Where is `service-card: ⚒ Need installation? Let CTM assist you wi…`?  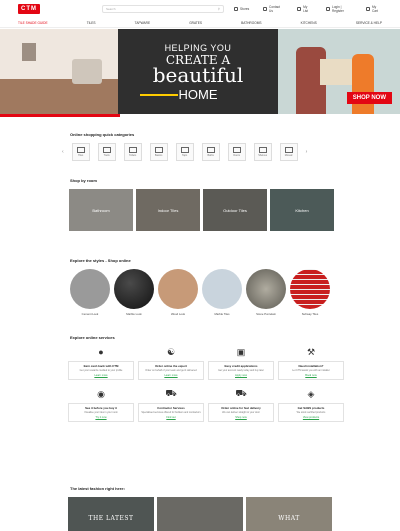
service-card: ⚒ Need installation? Let CTM assist you wi… is located at coordinates (311, 365).